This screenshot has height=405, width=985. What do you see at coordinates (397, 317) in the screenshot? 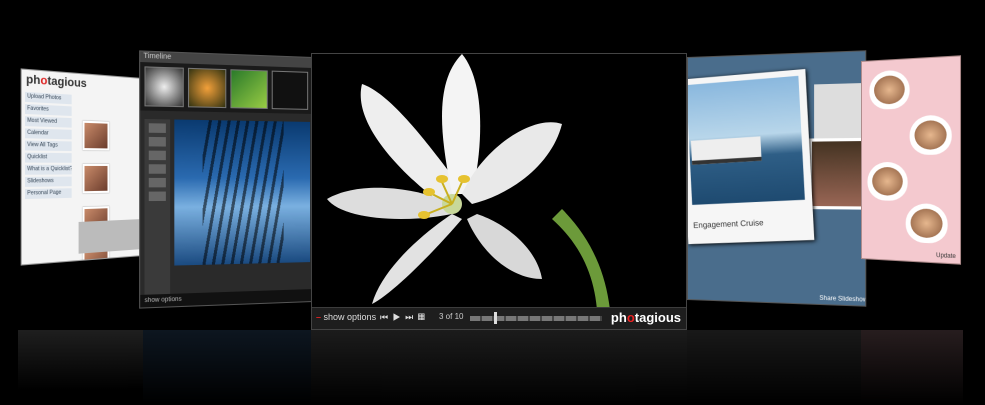
I see `play-icon: ▶` at bounding box center [397, 317].